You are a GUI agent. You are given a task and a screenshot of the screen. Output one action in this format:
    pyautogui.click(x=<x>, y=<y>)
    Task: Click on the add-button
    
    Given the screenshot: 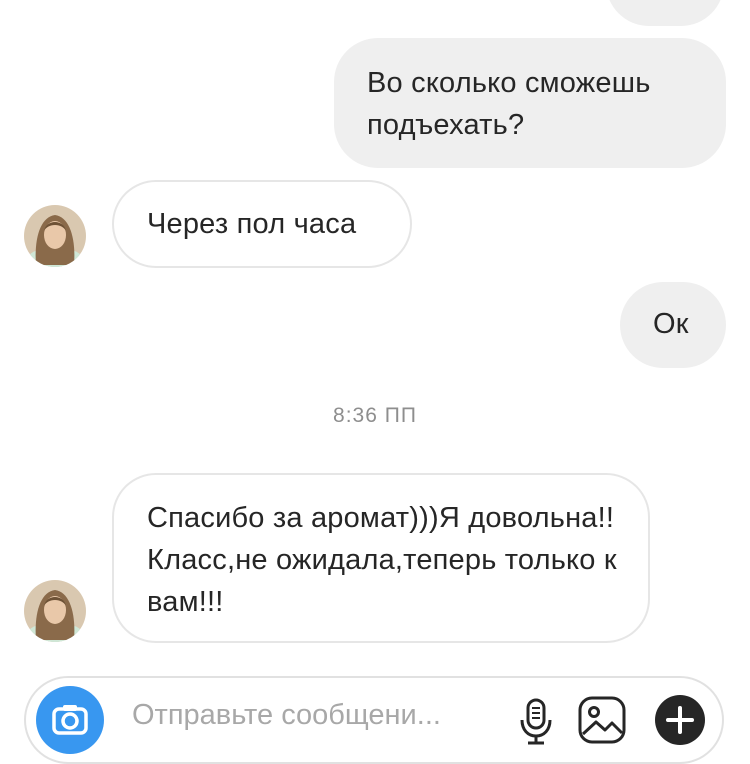 What is the action you would take?
    pyautogui.click(x=680, y=720)
    